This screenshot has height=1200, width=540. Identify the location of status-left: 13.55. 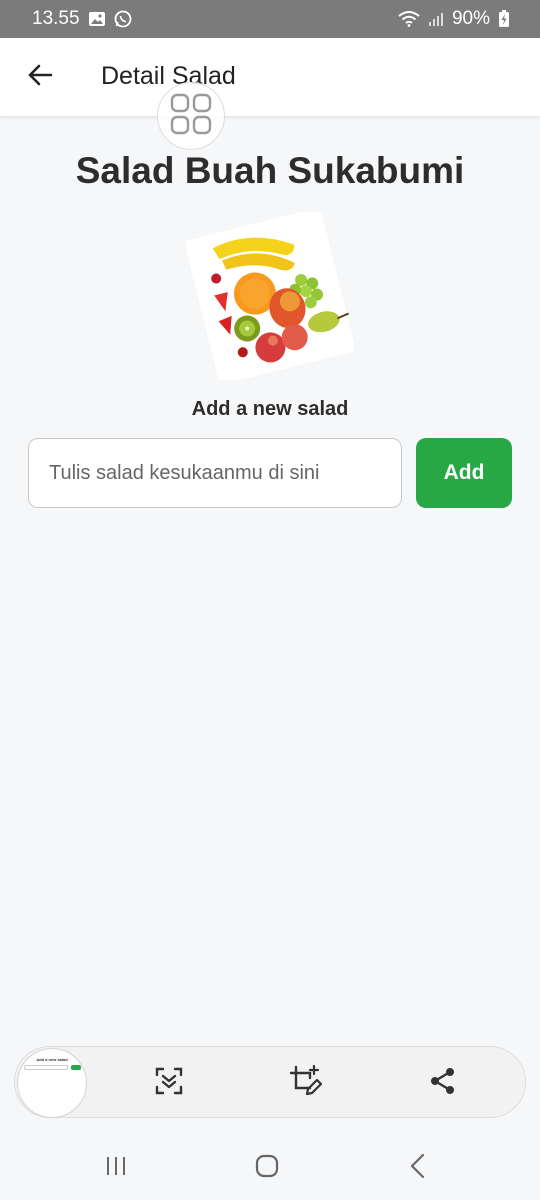
(82, 19).